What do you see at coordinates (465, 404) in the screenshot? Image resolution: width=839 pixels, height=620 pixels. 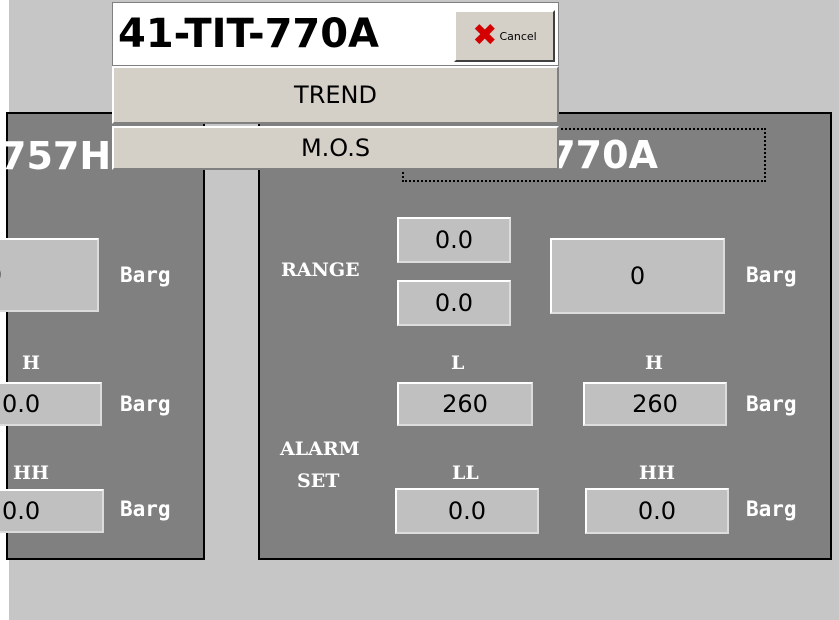 I see `l-alarm-field: 260` at bounding box center [465, 404].